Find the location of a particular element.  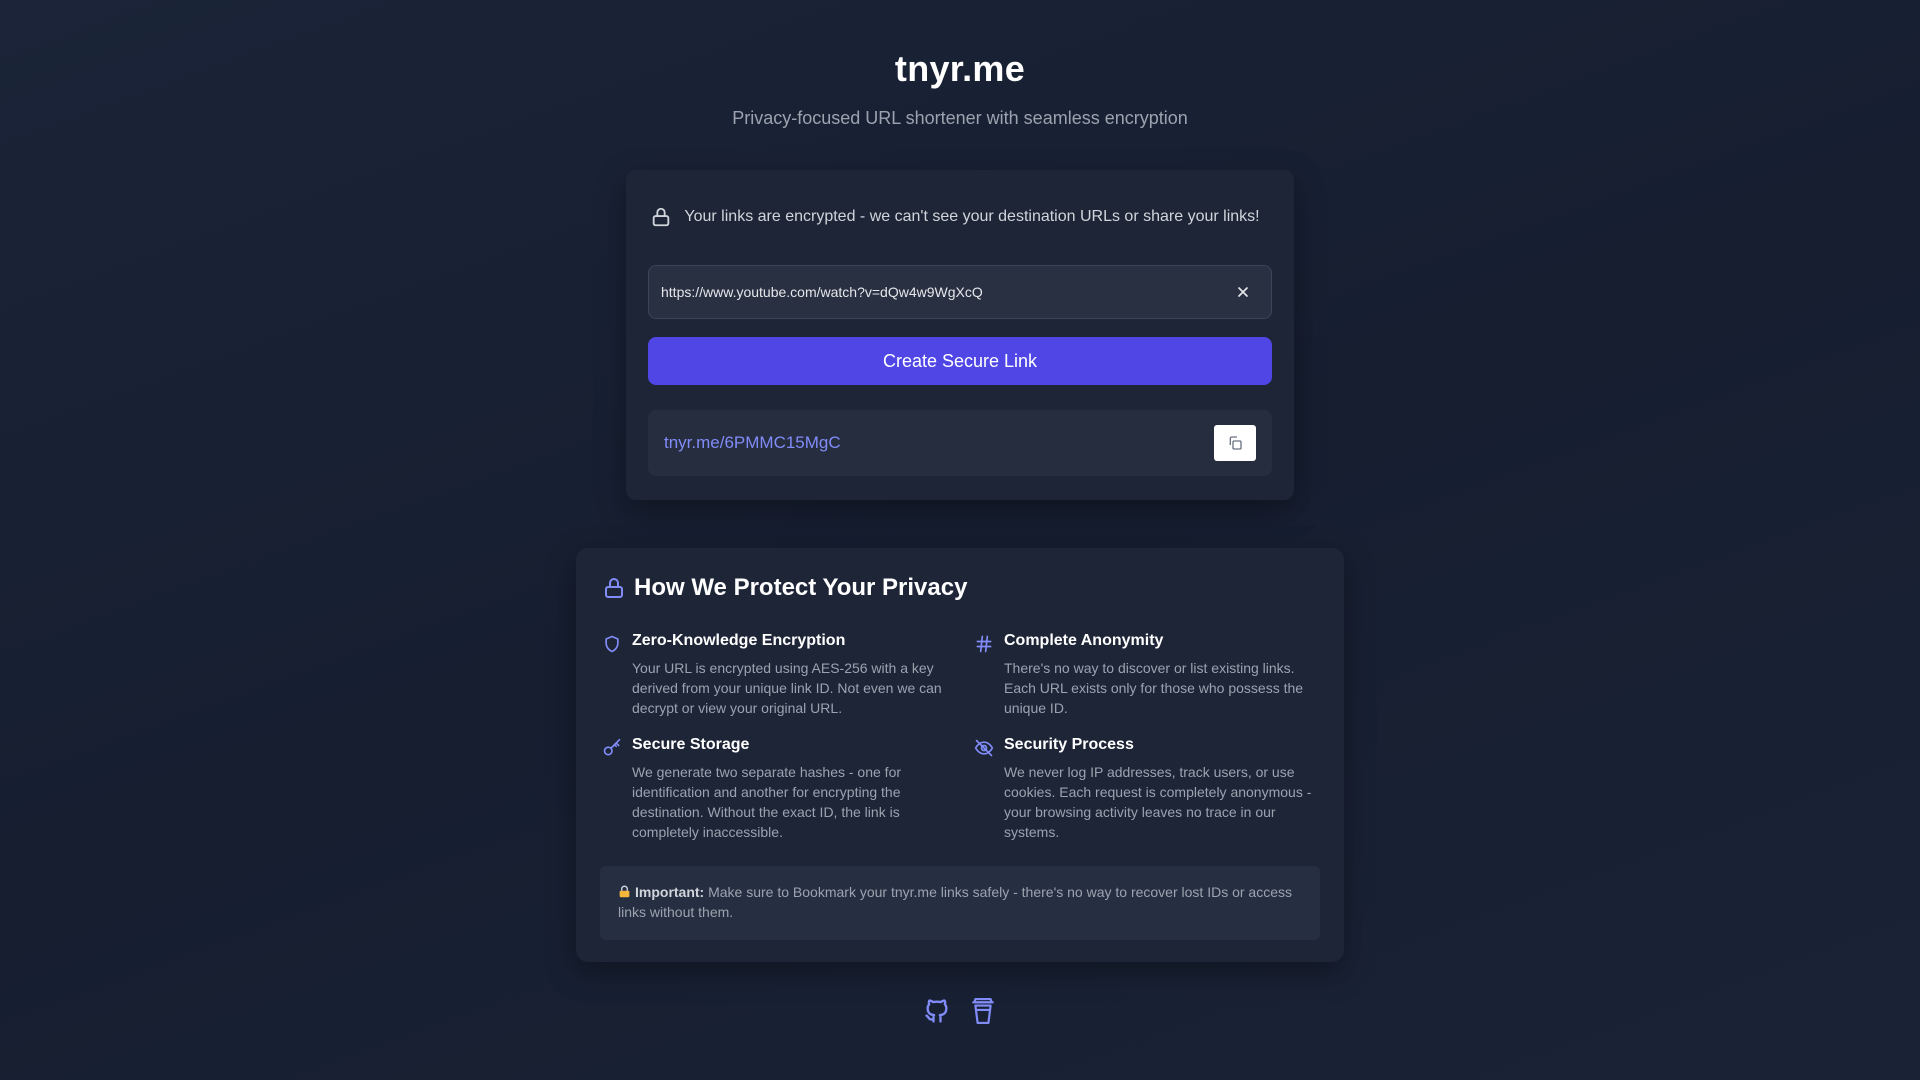

hash-icon is located at coordinates (984, 644).